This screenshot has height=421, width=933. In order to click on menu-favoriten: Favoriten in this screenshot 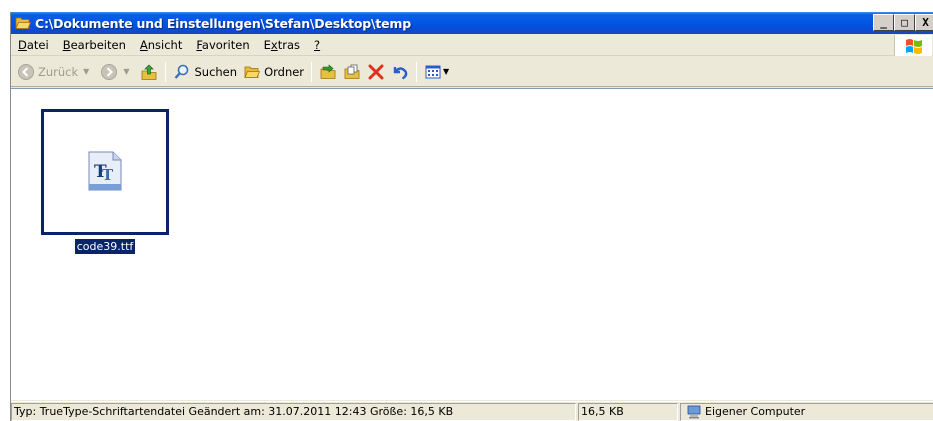, I will do `click(222, 45)`.